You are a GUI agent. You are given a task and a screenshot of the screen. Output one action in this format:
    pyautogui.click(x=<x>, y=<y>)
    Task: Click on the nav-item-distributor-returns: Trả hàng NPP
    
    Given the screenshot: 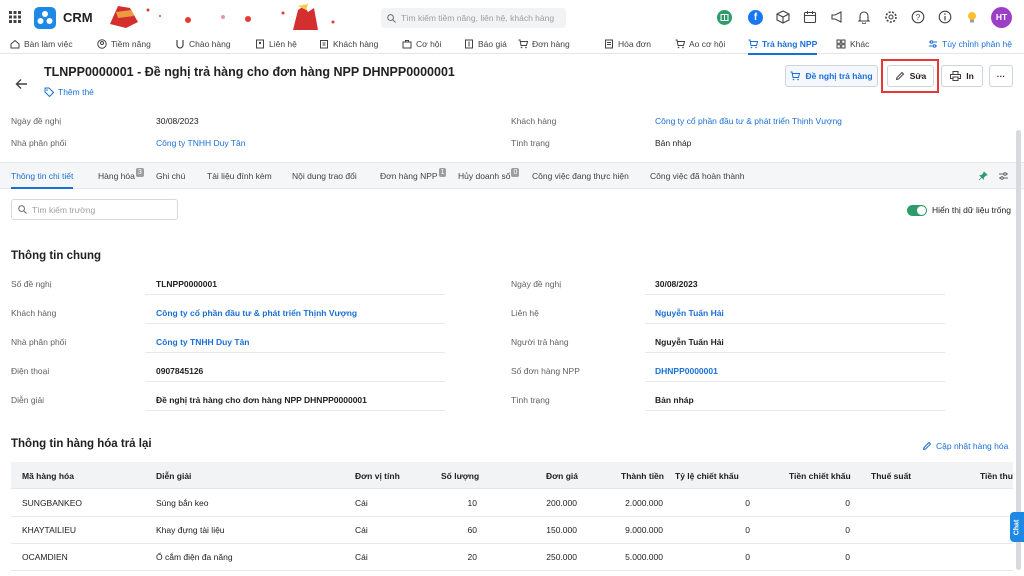 What is the action you would take?
    pyautogui.click(x=783, y=44)
    